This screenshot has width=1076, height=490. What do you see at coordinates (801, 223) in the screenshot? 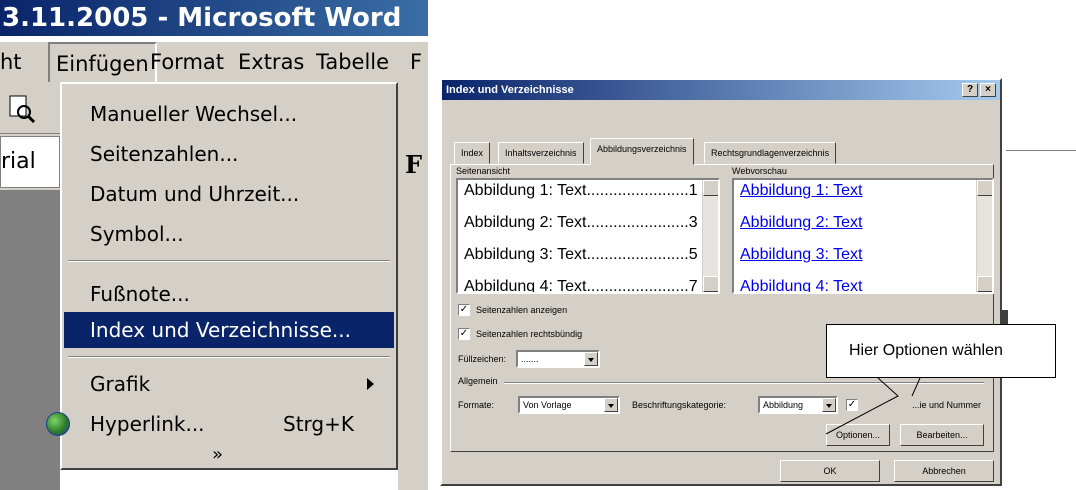
I see `preview-link: Abbildung 2: Text` at bounding box center [801, 223].